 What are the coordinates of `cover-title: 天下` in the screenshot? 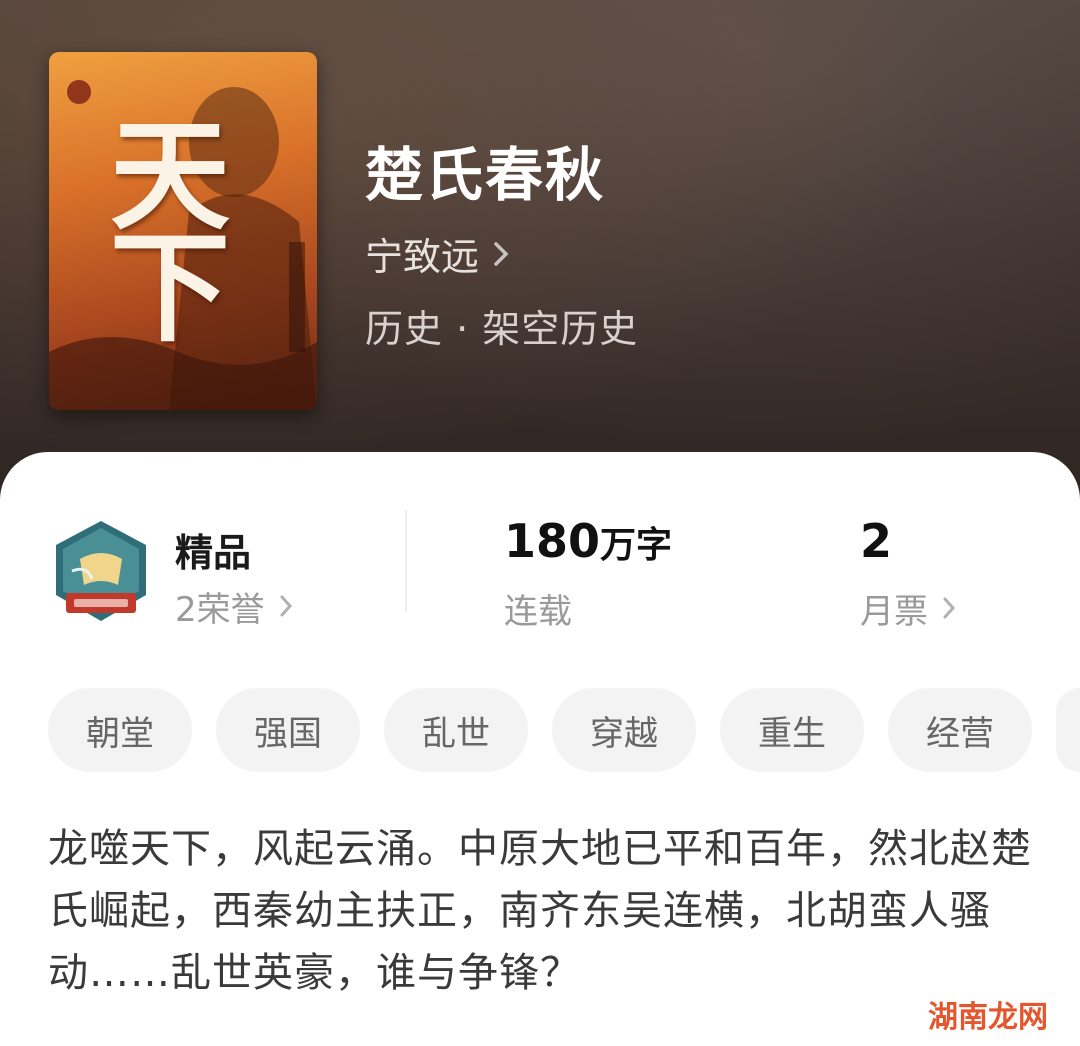 It's located at (159, 224).